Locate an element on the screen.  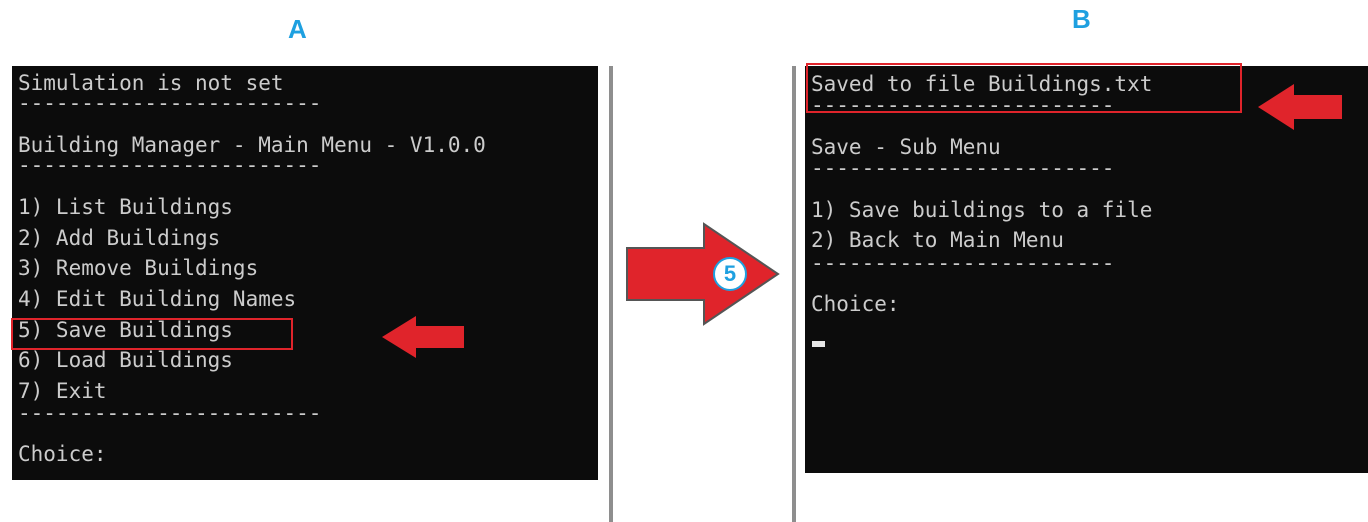
divider-left is located at coordinates (611, 294).